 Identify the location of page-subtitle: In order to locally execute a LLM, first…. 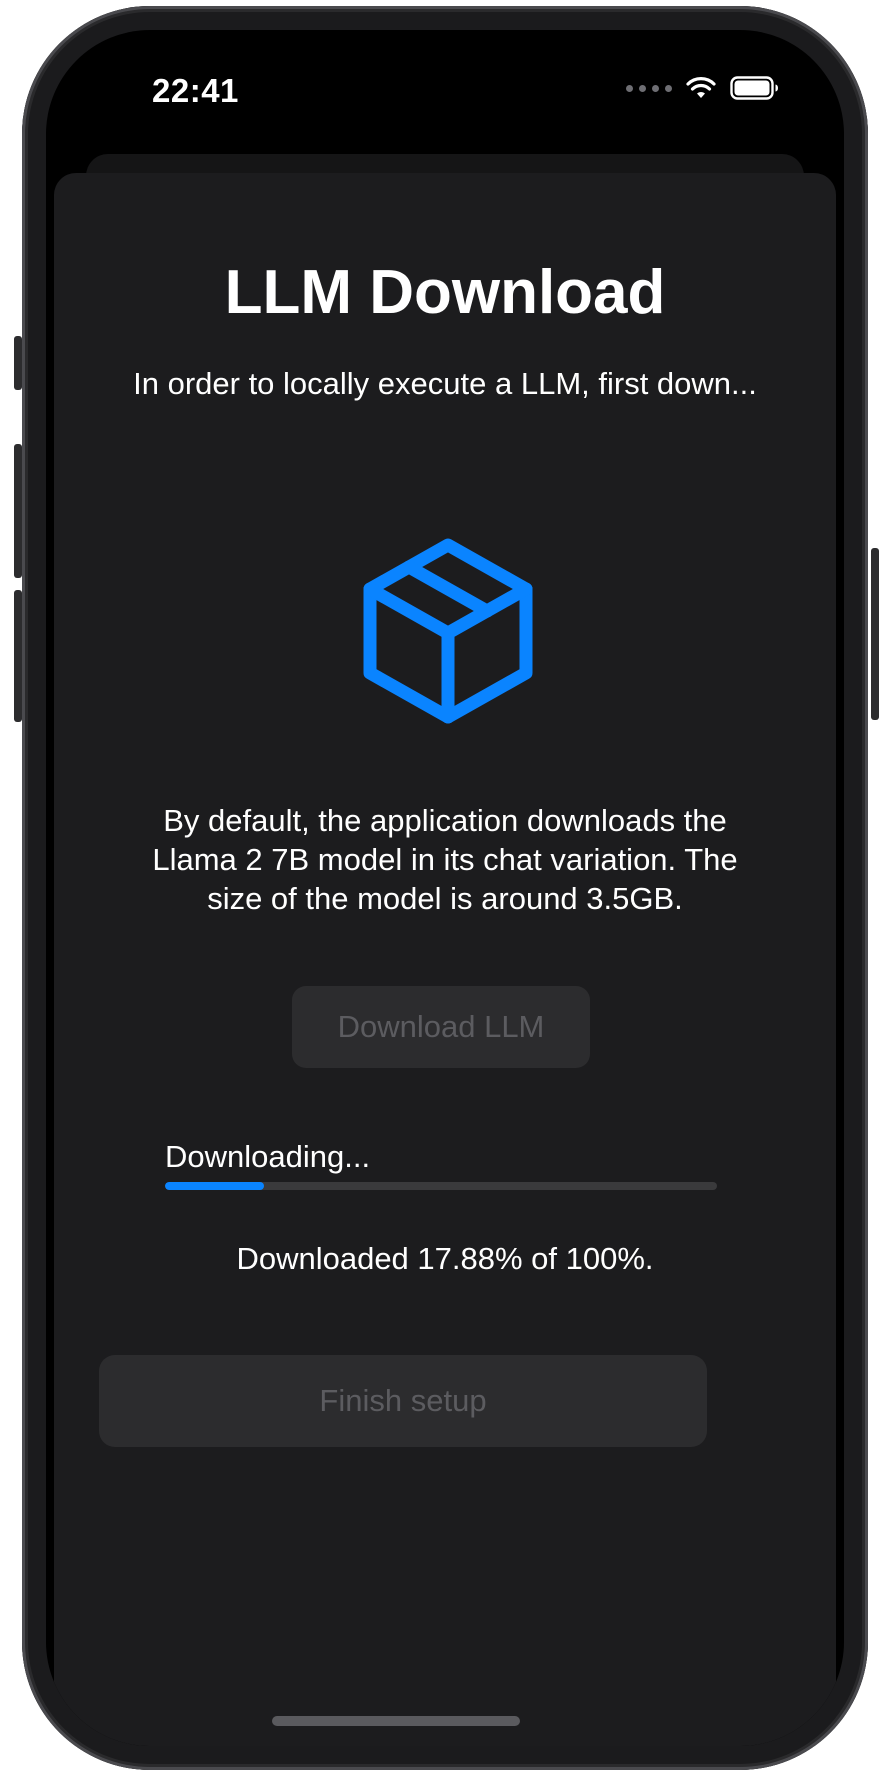
(445, 383).